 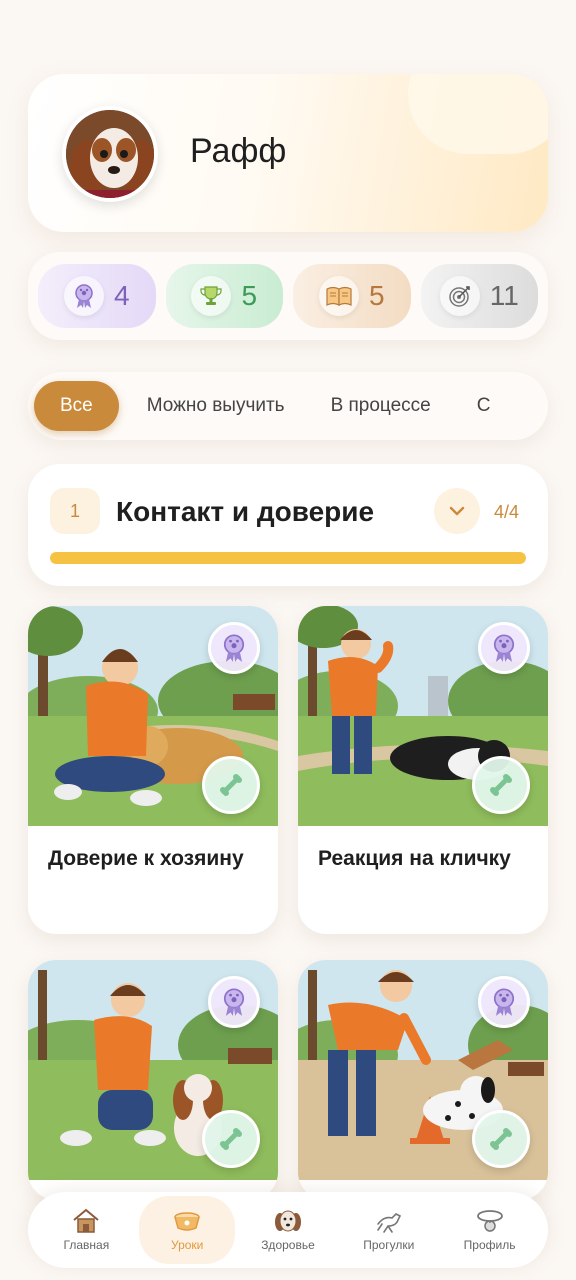 I want to click on stat-lessons: 5, so click(x=352, y=296).